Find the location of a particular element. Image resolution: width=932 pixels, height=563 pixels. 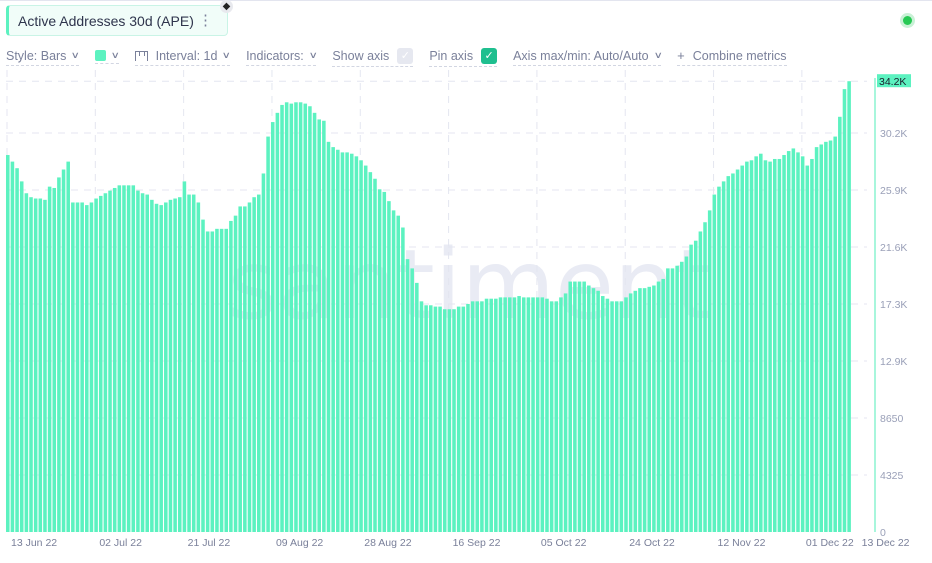

style-dropdown: Style: Bars ∨ is located at coordinates (43, 57).